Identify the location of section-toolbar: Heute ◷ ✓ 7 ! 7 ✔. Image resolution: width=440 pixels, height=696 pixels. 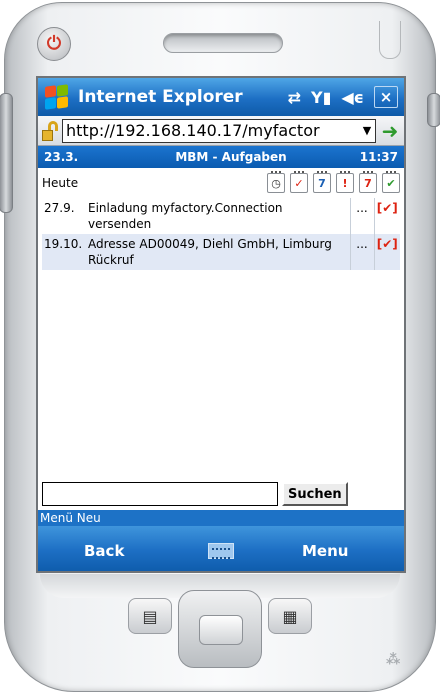
(221, 183).